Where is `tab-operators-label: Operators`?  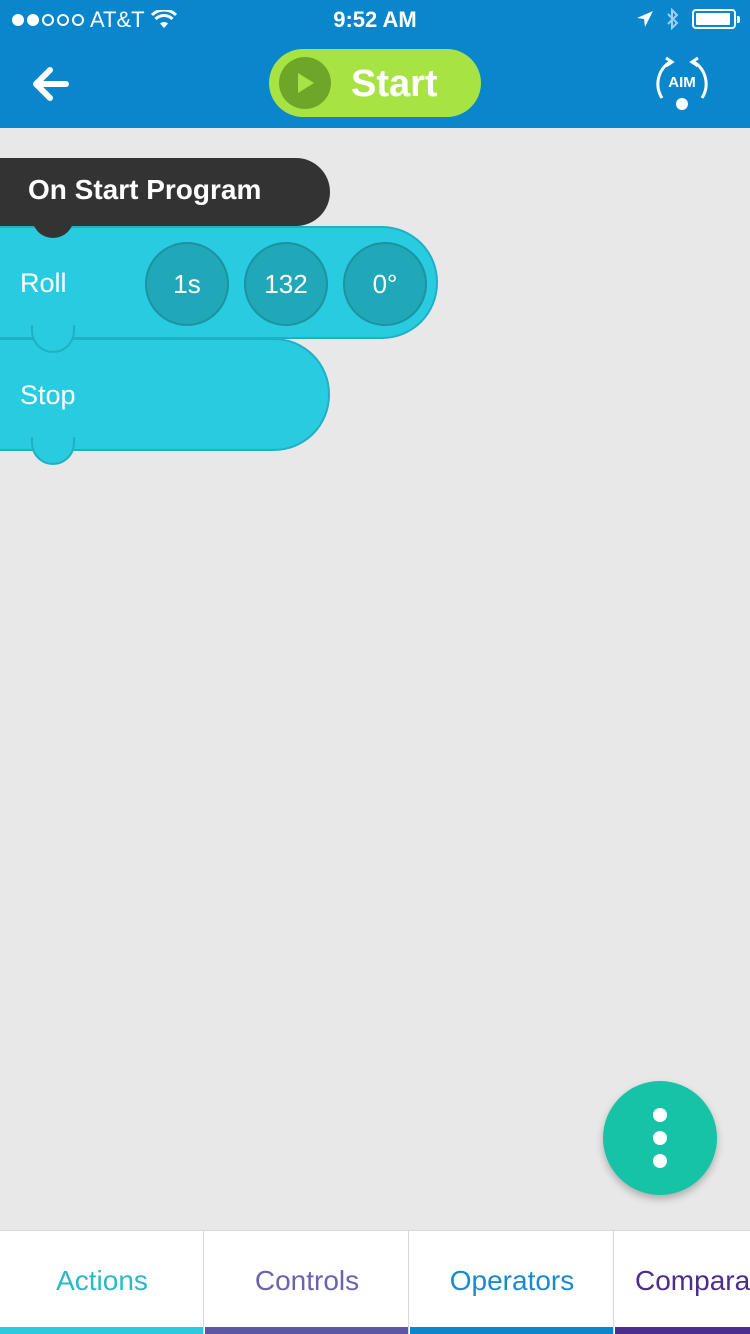
tab-operators-label: Operators is located at coordinates (512, 1280).